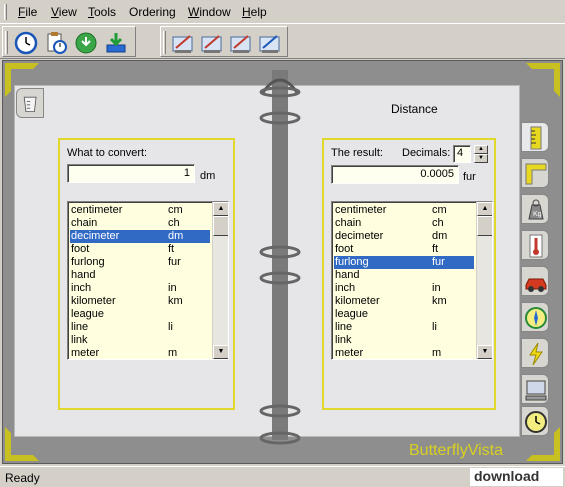  What do you see at coordinates (535, 173) in the screenshot?
I see `tab-area` at bounding box center [535, 173].